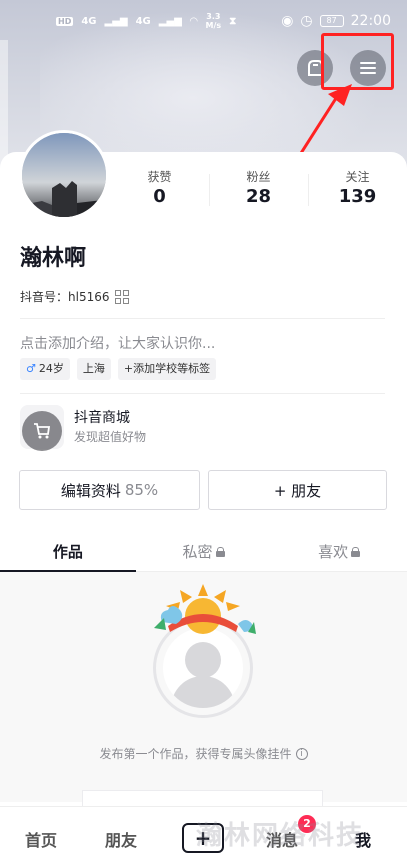 The width and height of the screenshot is (407, 868). I want to click on douyin-id-text: 抖音号：hl5166, so click(65, 297).